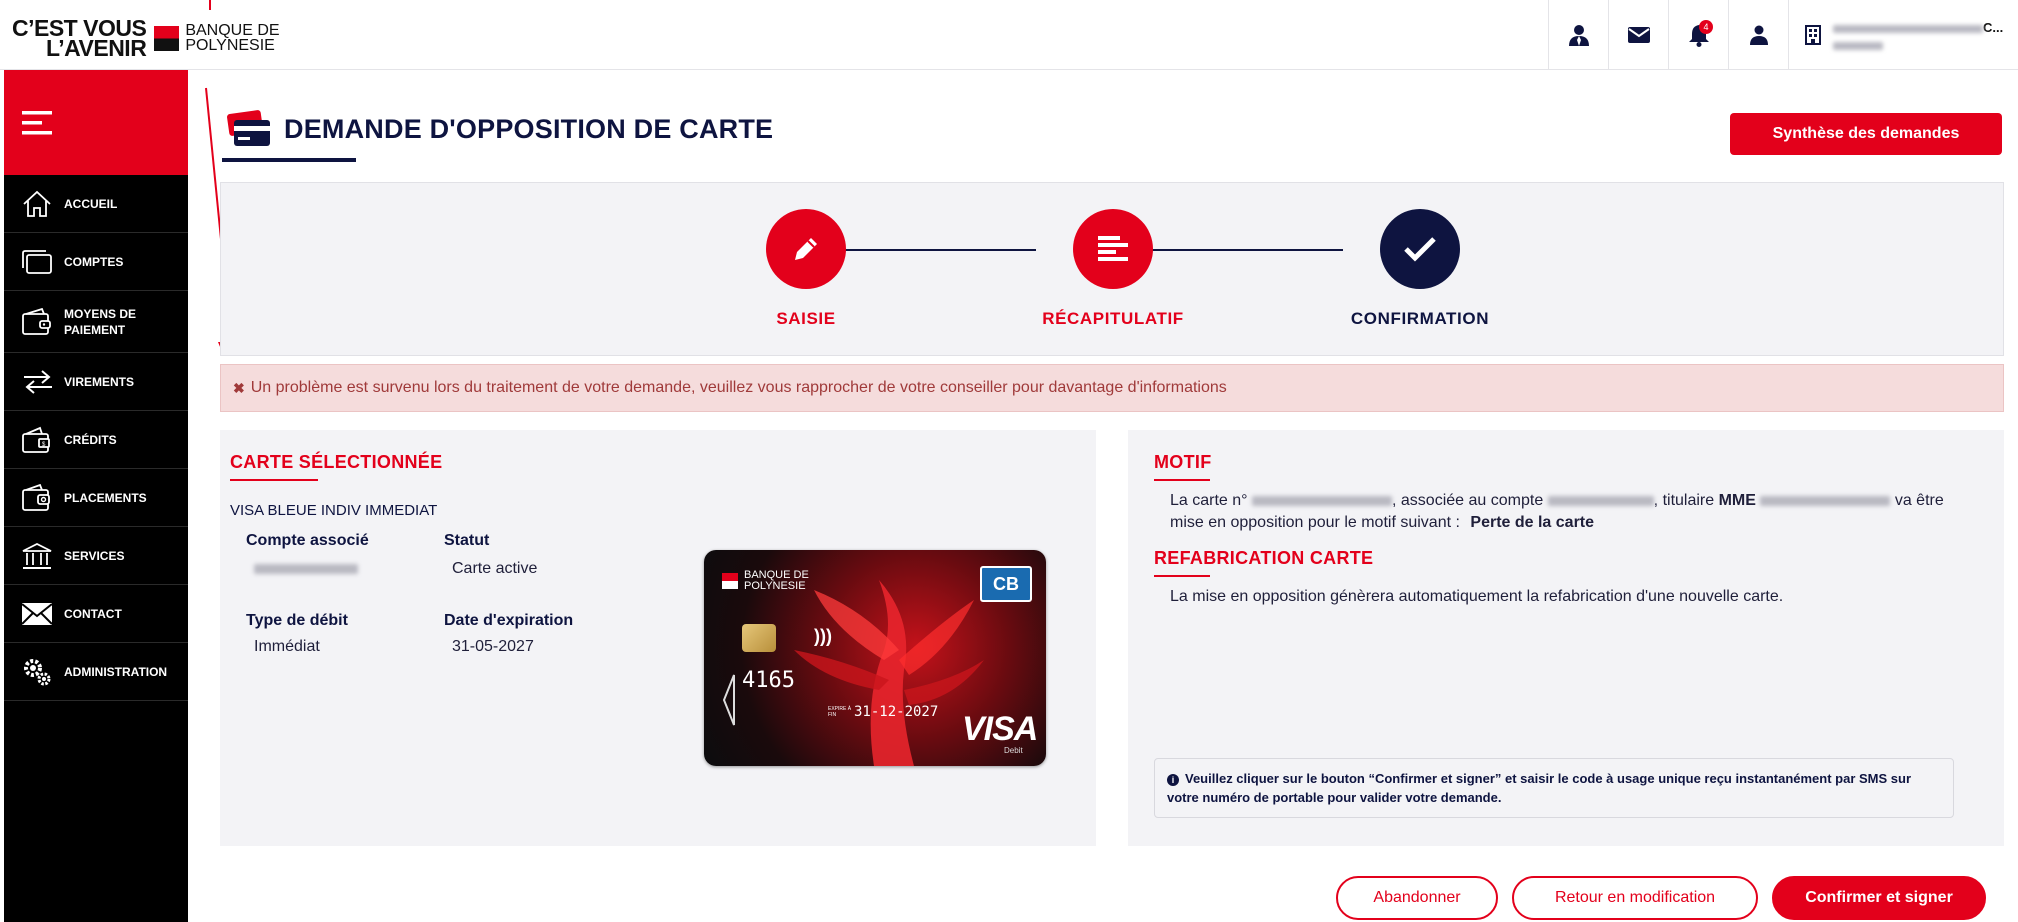 The image size is (2018, 922). Describe the element at coordinates (1879, 898) in the screenshot. I see `confirmer-signer-button: Confirmer et signer` at that location.